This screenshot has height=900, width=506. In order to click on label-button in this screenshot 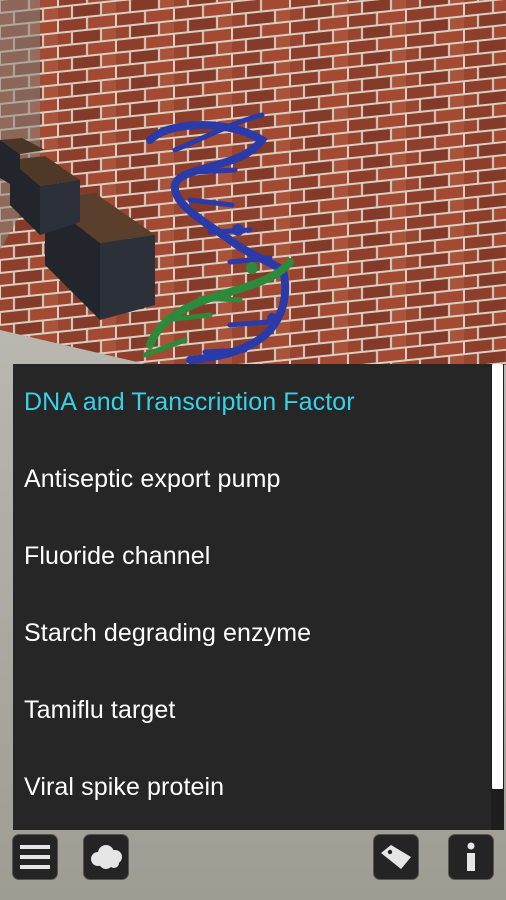, I will do `click(396, 857)`.